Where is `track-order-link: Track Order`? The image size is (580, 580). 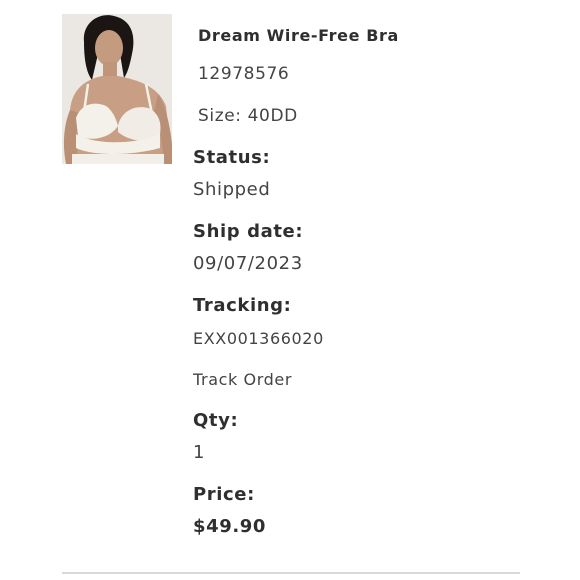
track-order-link: Track Order is located at coordinates (242, 379).